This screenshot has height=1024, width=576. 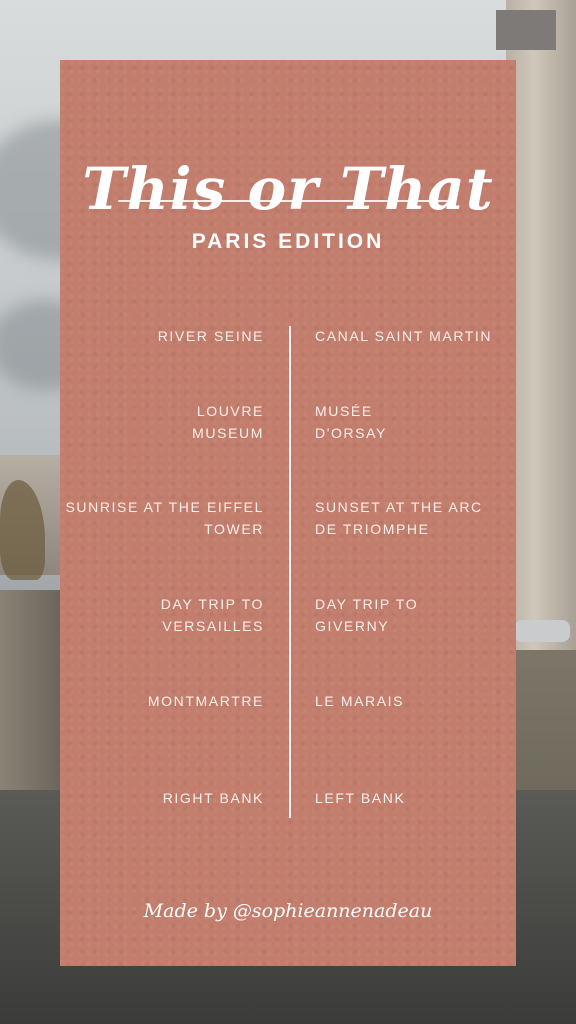 I want to click on option-left: DAY TRIP TO VERSAILLES, so click(x=212, y=615).